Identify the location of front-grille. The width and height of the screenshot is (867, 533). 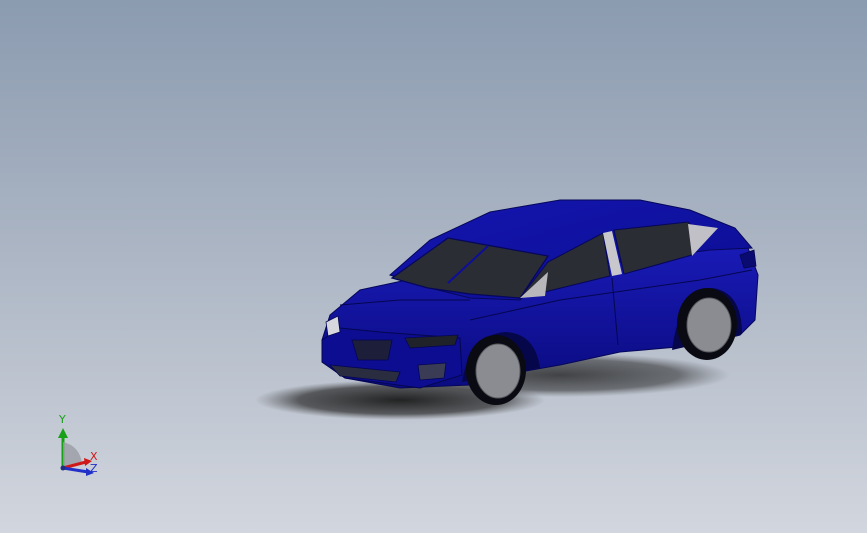
(372, 350).